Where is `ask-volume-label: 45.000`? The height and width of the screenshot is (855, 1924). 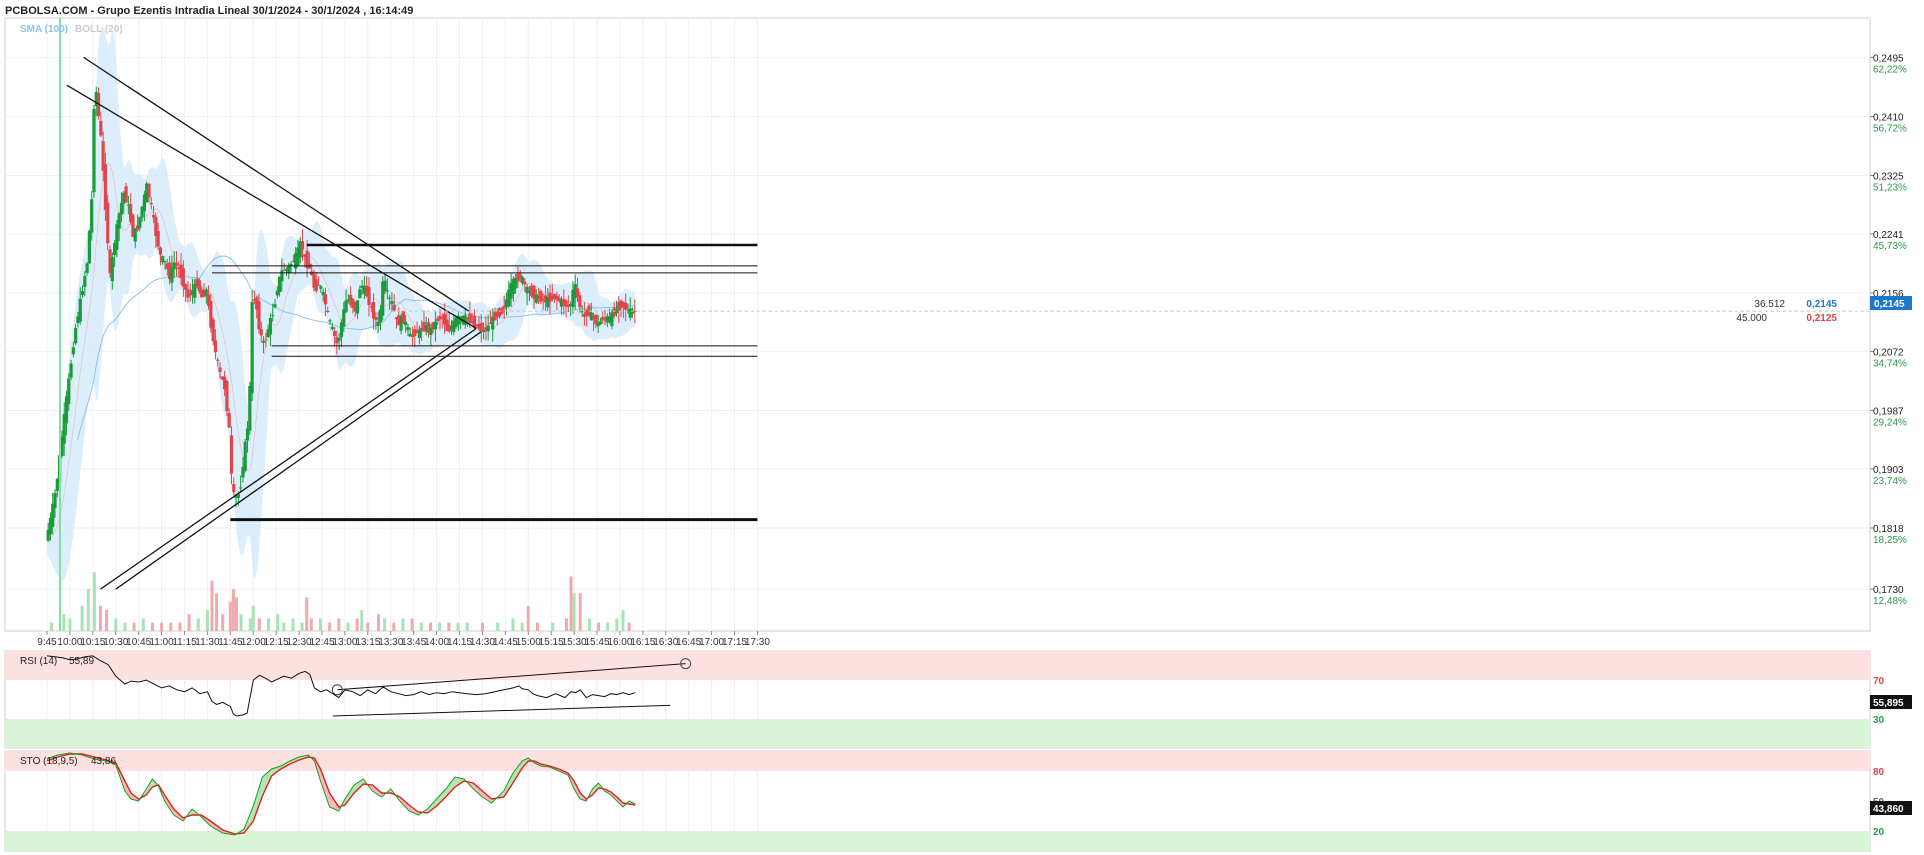
ask-volume-label: 45.000 is located at coordinates (1751, 318).